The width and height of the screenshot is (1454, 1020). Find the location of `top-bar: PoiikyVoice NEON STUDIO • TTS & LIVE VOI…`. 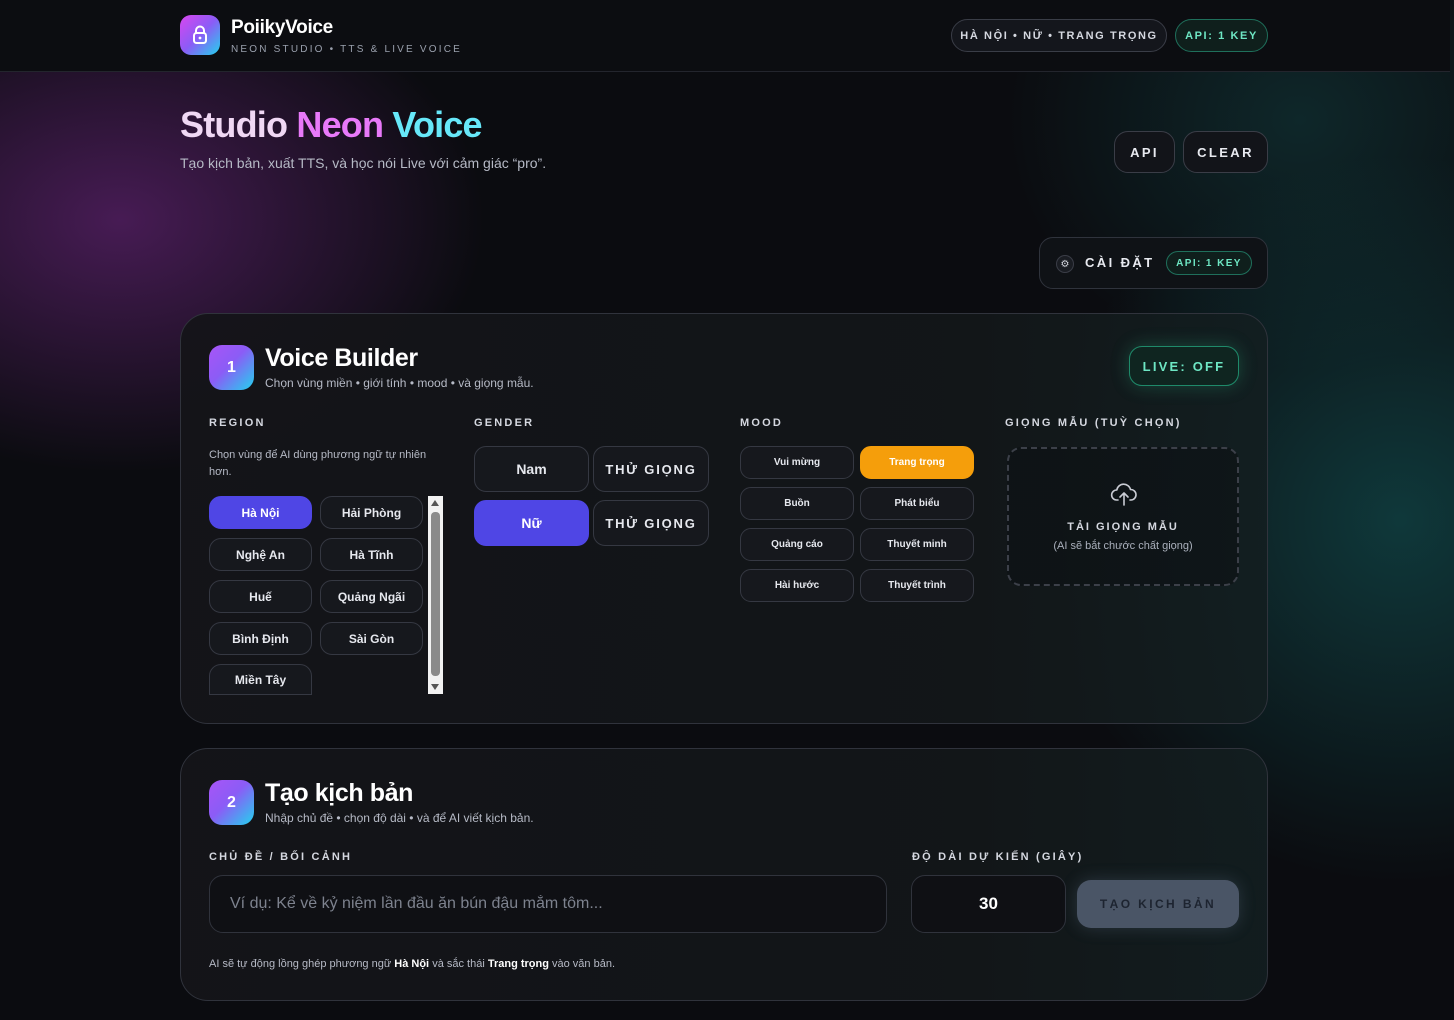

top-bar: PoiikyVoice NEON STUDIO • TTS & LIVE VOI… is located at coordinates (725, 36).